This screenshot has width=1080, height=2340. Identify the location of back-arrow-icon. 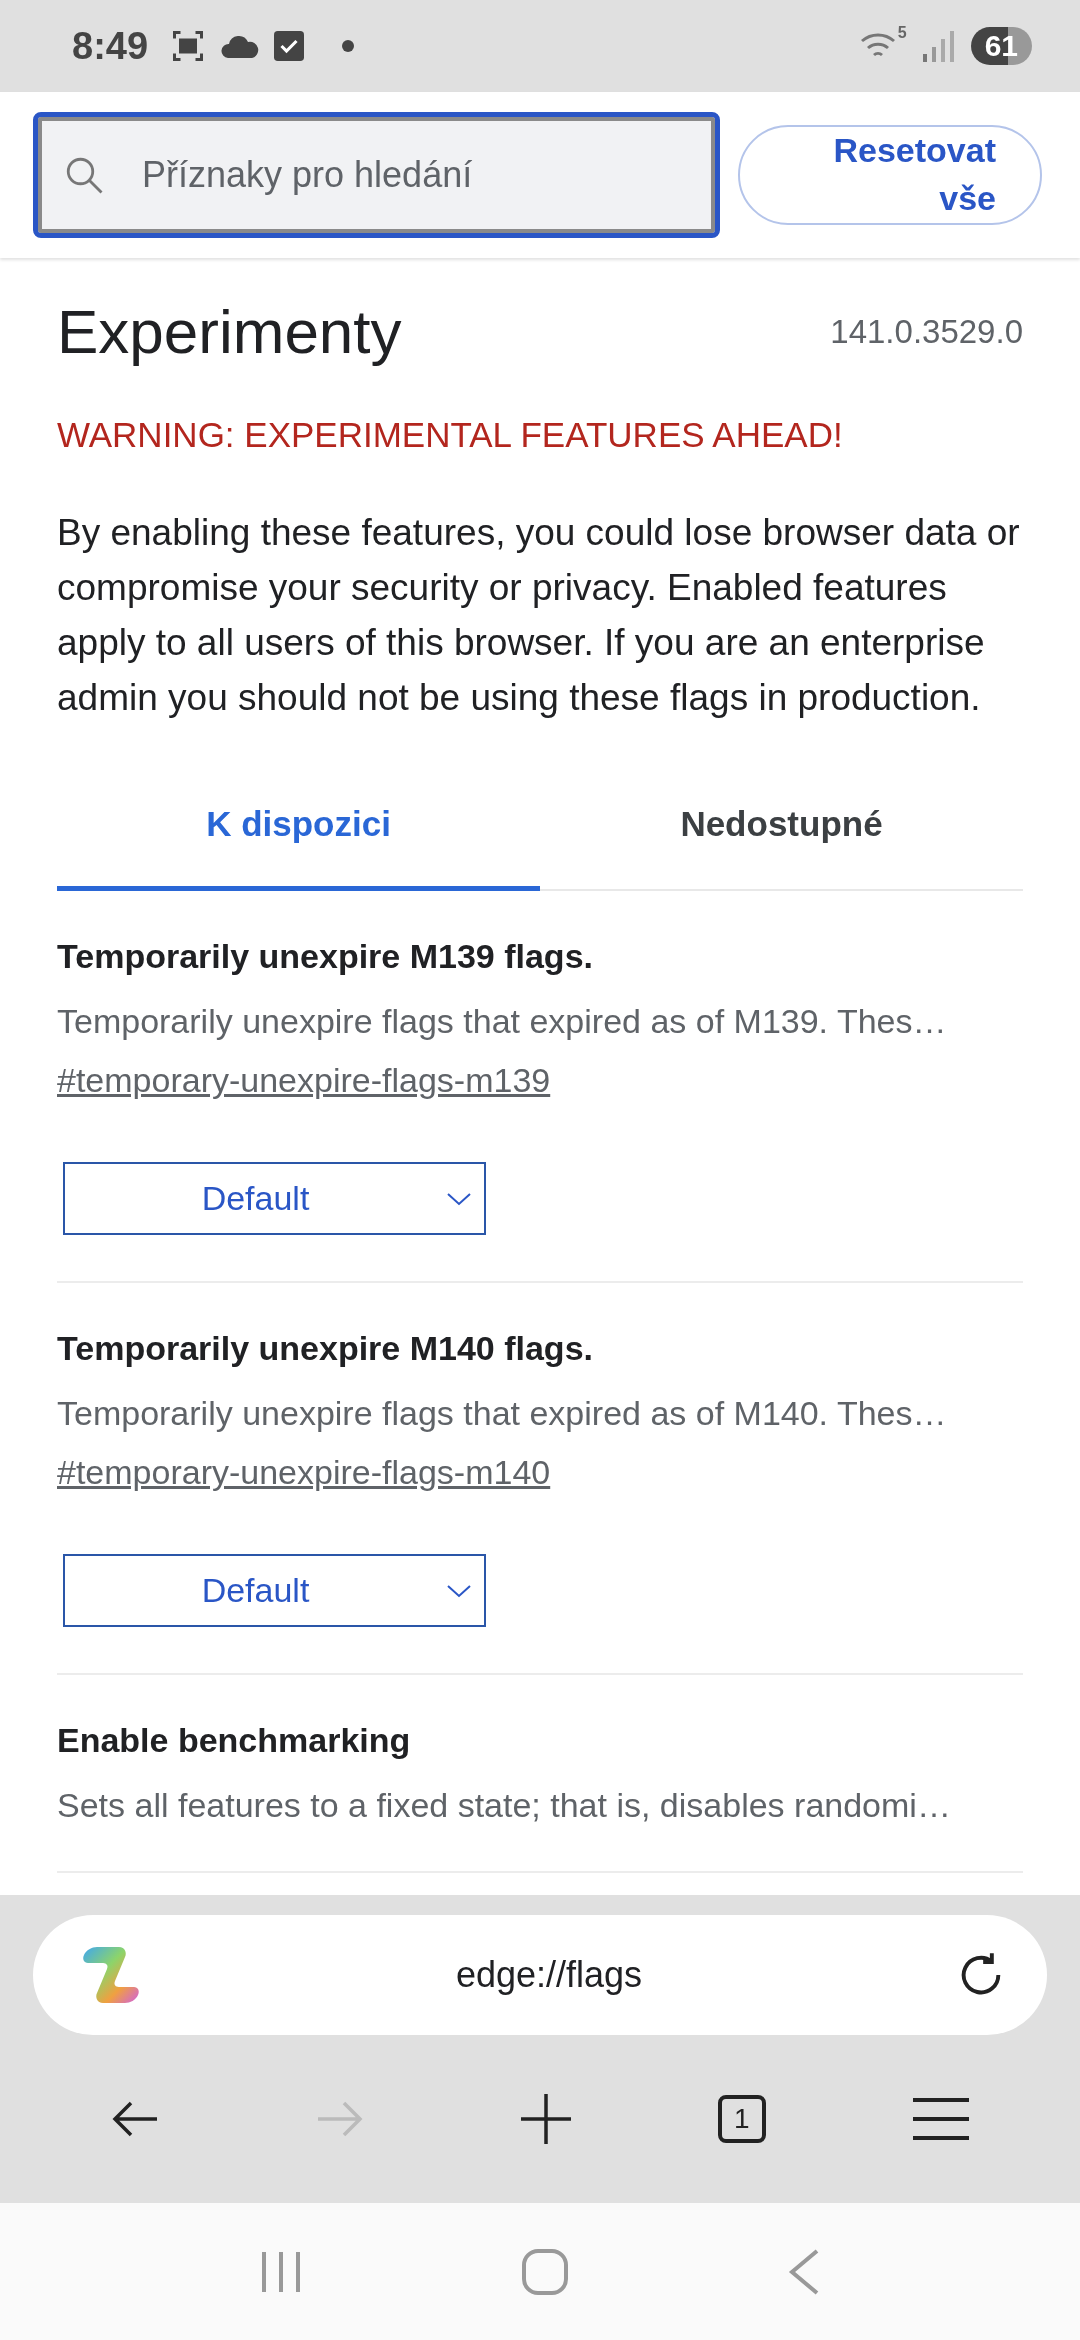
(135, 2119).